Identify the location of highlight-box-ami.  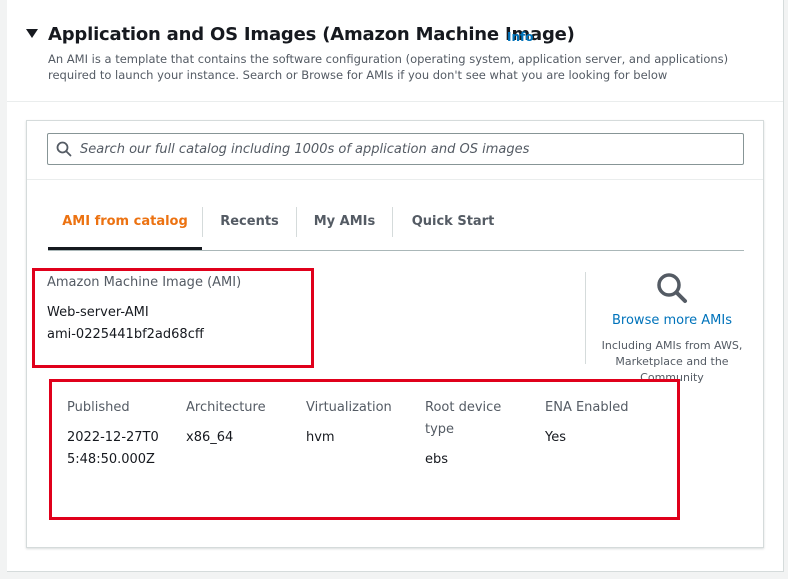
(173, 318).